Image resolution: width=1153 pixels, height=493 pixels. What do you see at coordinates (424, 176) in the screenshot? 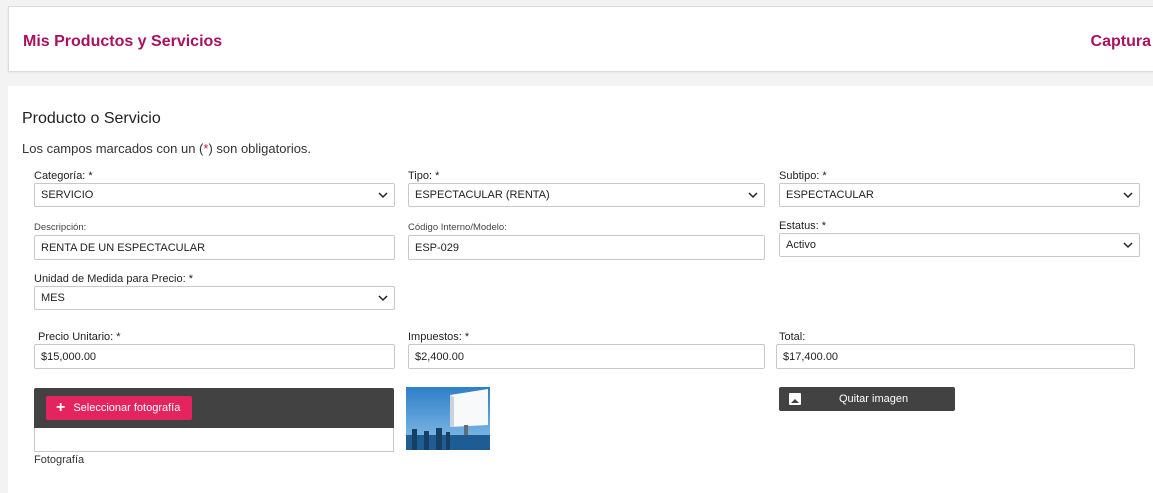
I see `tipo-label: Tipo: *` at bounding box center [424, 176].